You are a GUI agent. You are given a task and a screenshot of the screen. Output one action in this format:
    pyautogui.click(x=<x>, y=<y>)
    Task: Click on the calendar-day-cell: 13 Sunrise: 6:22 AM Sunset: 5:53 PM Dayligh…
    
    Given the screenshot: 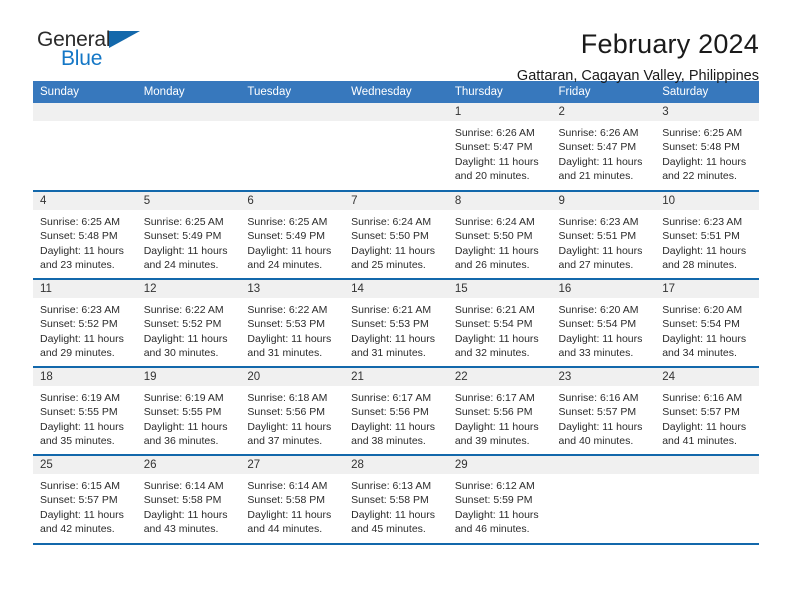 What is the action you would take?
    pyautogui.click(x=292, y=322)
    